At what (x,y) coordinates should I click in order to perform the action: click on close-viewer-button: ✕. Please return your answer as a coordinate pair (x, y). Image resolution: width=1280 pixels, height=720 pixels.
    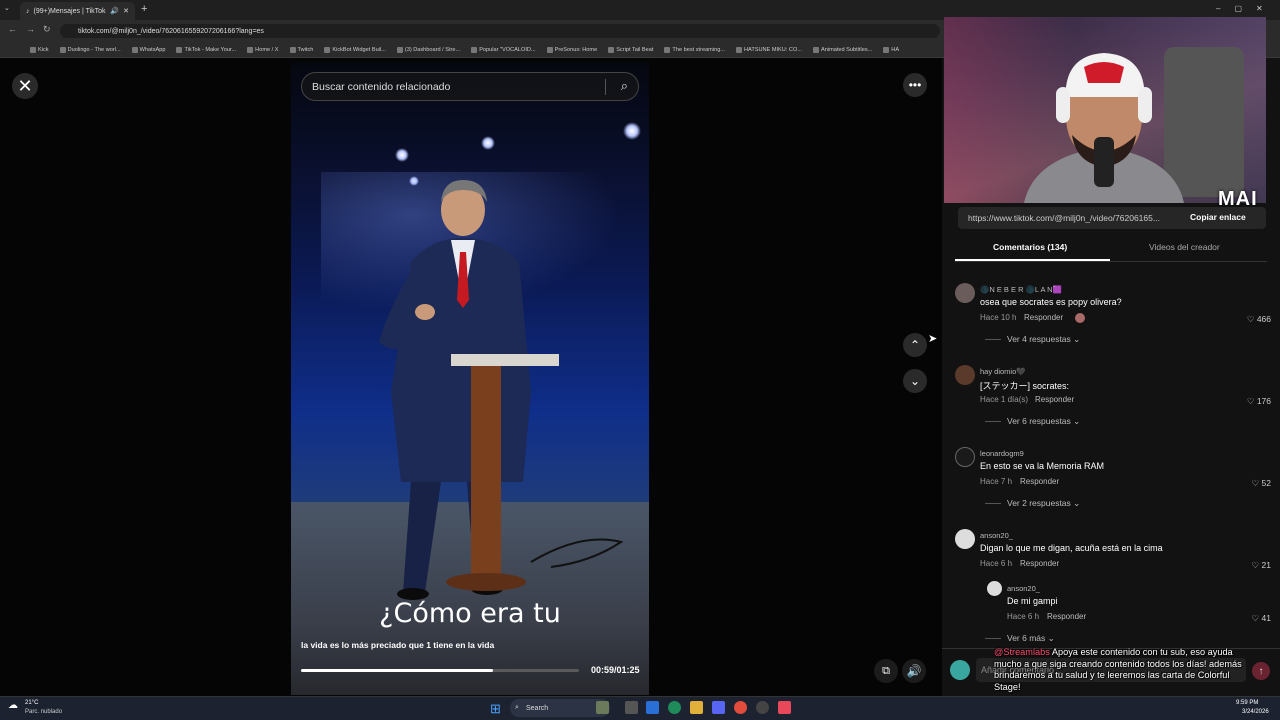
    Looking at the image, I should click on (25, 86).